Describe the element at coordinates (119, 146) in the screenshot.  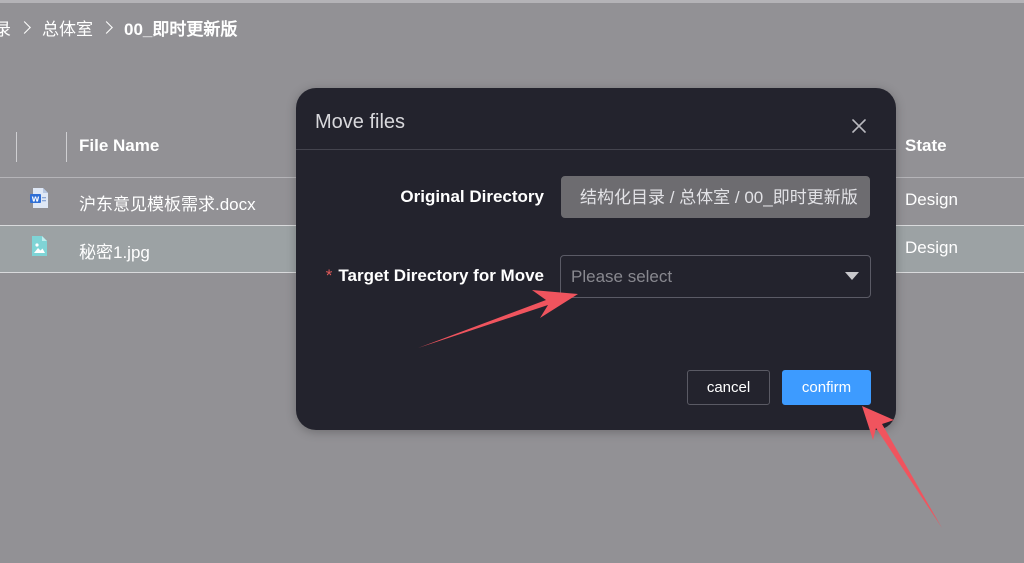
I see `column-header-file-name: File Name` at that location.